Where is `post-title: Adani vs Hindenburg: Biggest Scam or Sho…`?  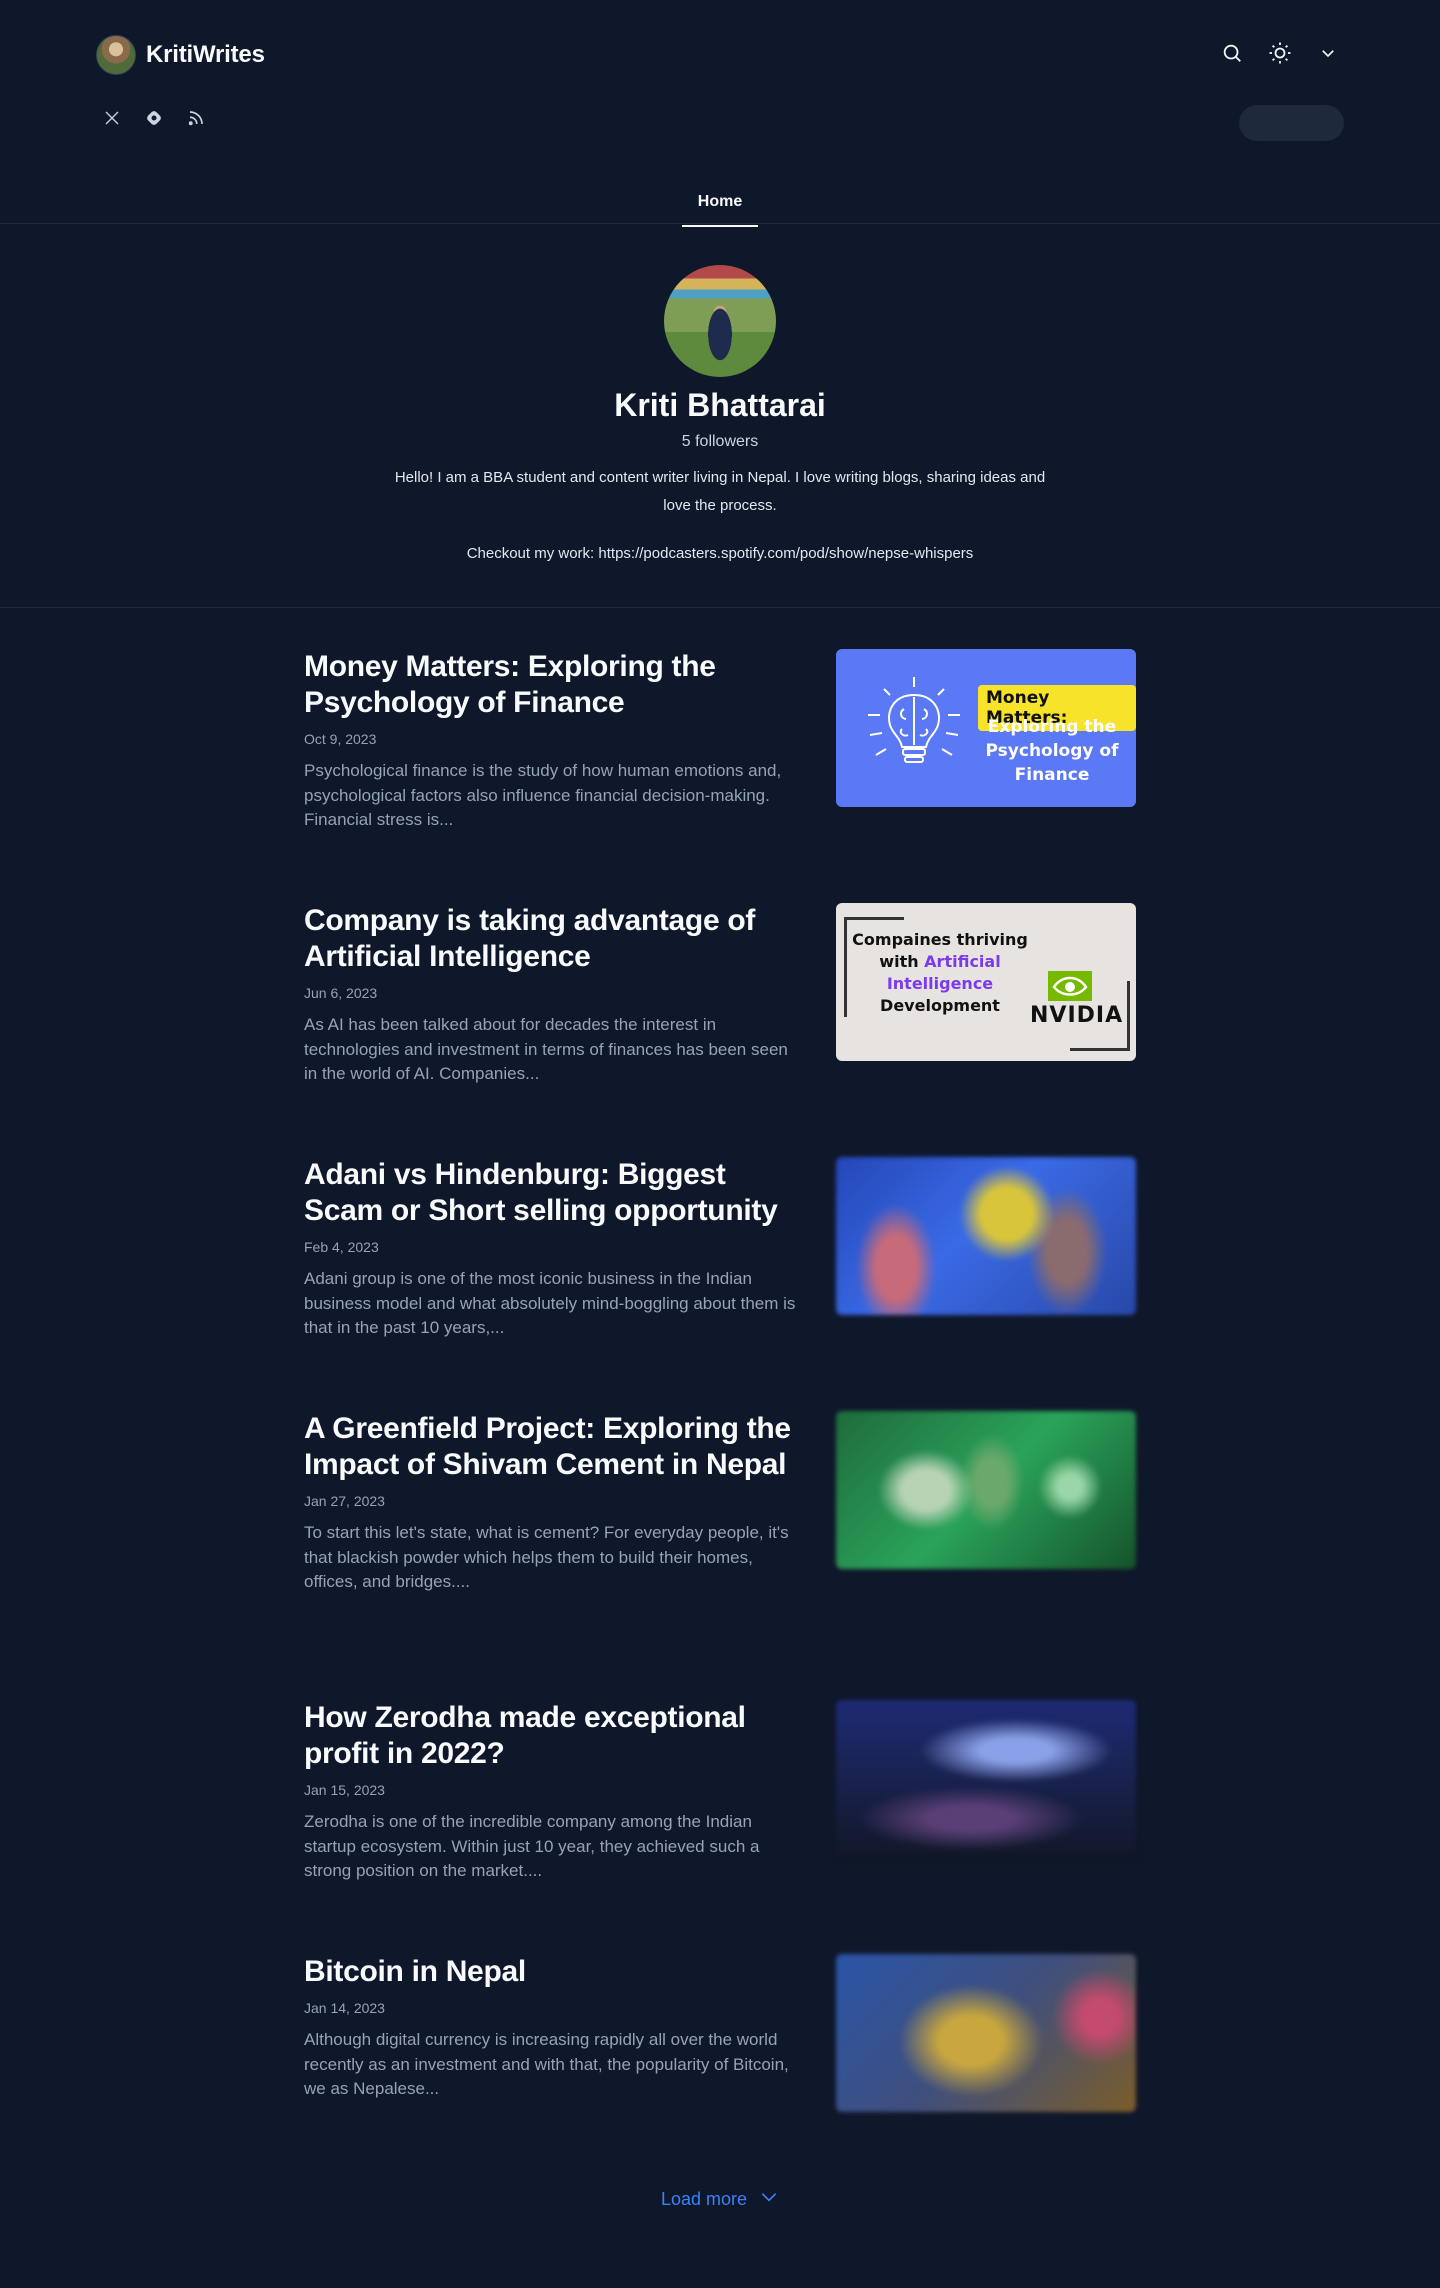 post-title: Adani vs Hindenburg: Biggest Scam or Sho… is located at coordinates (554, 1193).